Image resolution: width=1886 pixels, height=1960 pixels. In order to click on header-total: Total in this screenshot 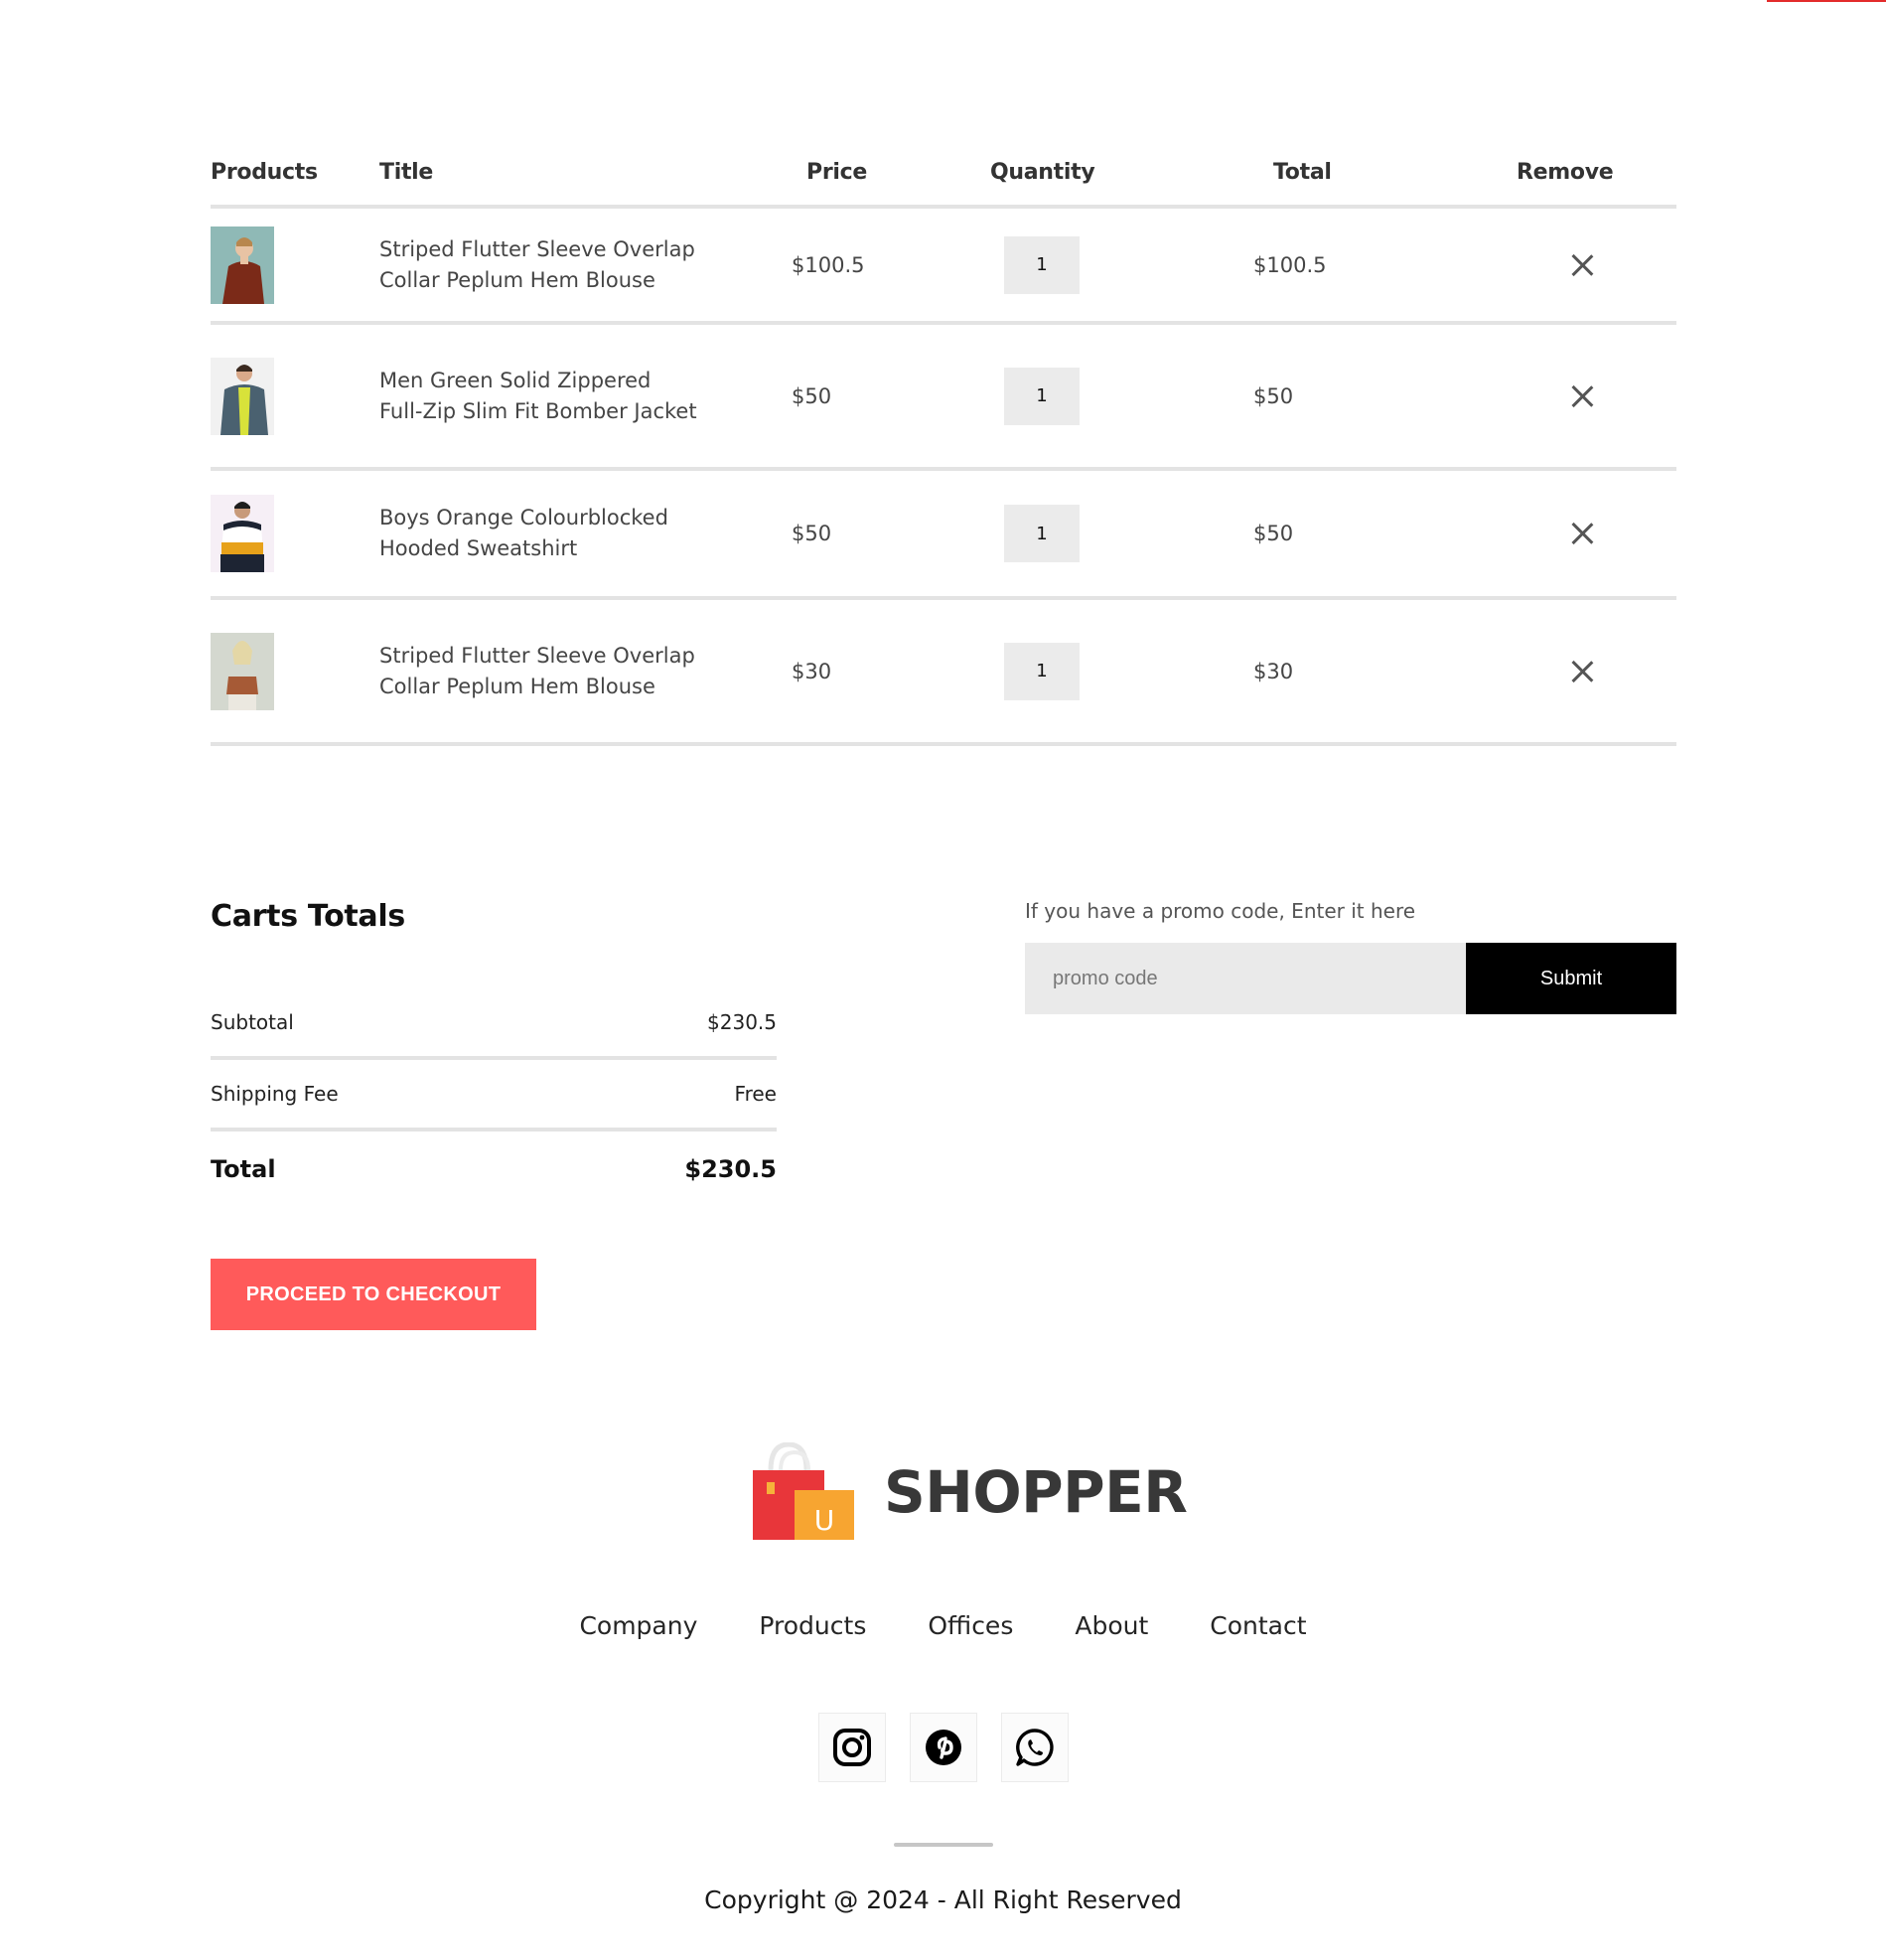, I will do `click(1302, 172)`.